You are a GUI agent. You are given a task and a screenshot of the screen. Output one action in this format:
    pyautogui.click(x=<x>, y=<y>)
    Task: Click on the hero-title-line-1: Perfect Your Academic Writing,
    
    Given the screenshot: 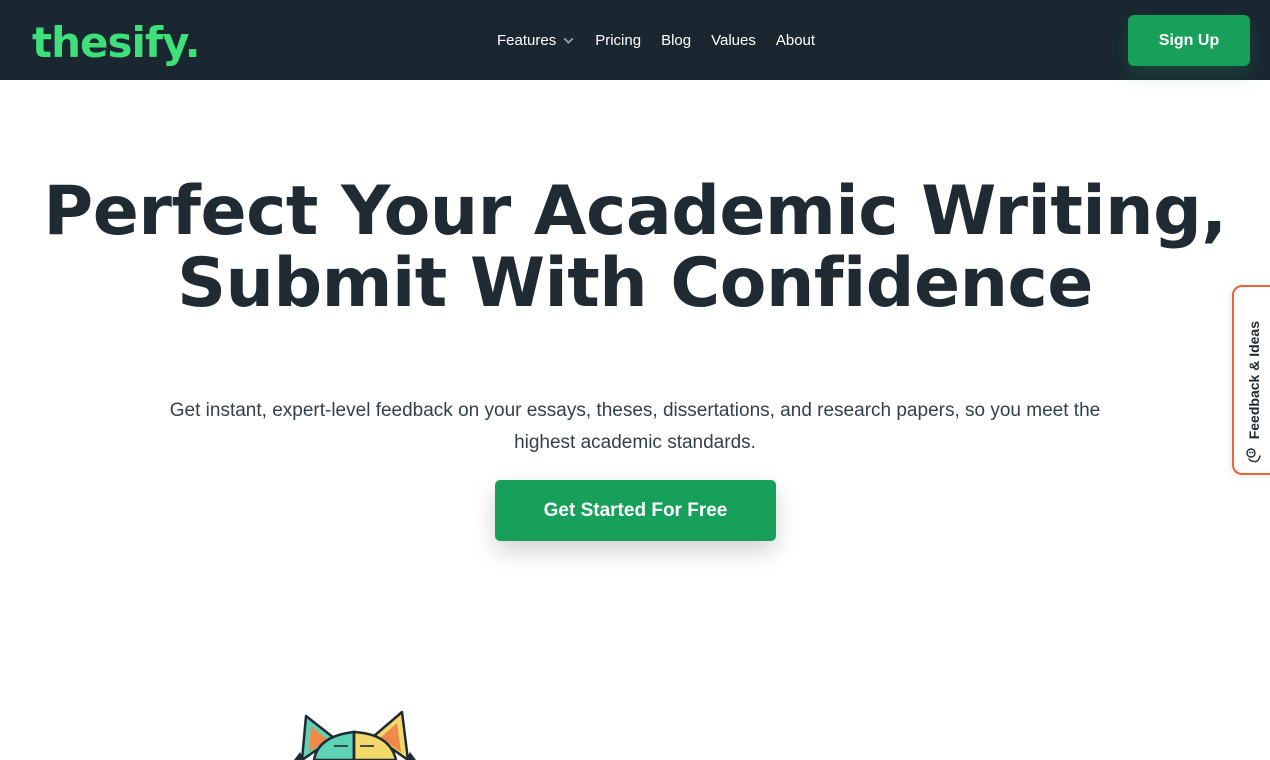 What is the action you would take?
    pyautogui.click(x=635, y=211)
    